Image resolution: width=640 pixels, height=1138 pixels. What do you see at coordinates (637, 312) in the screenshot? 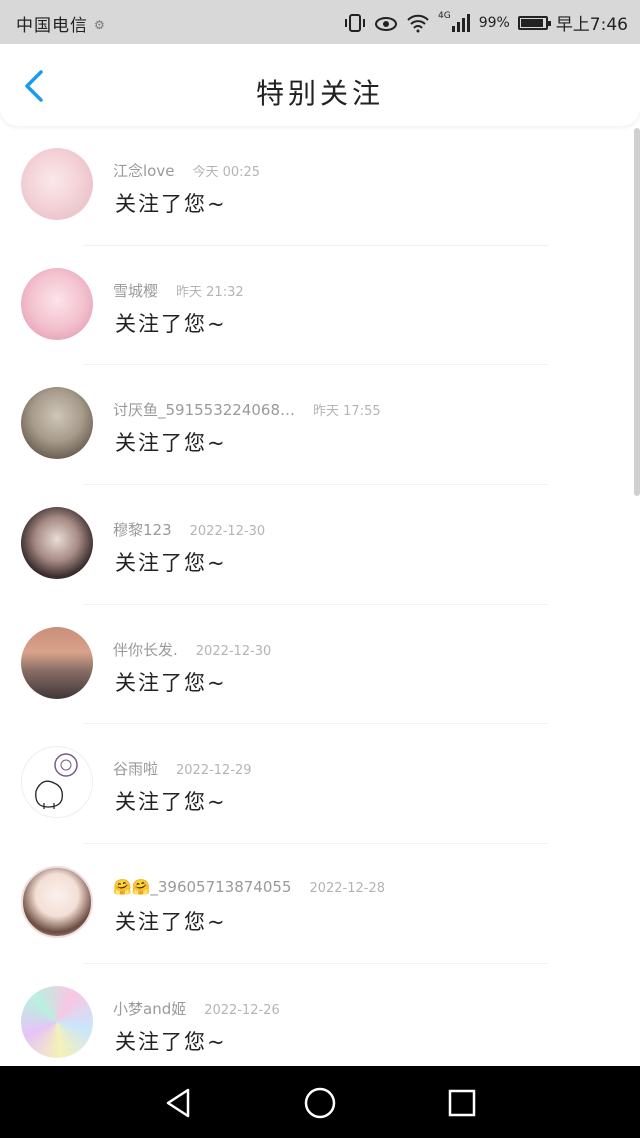
I see `scrollbar` at bounding box center [637, 312].